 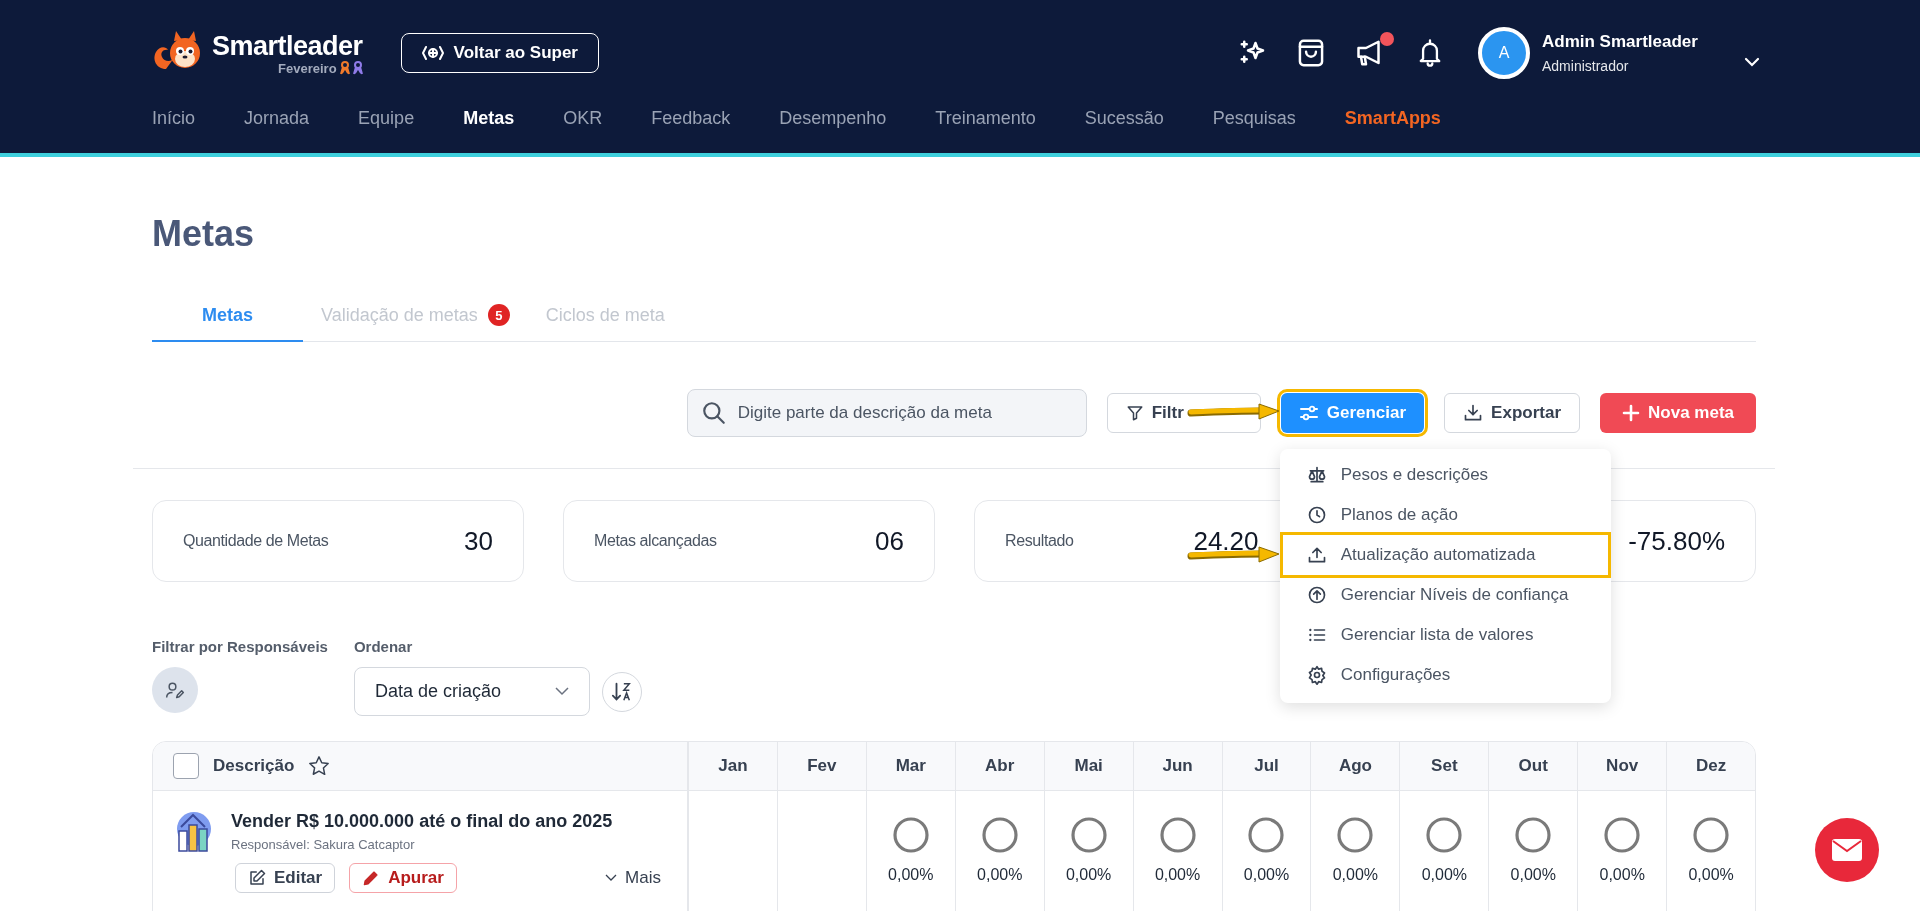 I want to click on stat-label: Resultado, so click(x=1039, y=541).